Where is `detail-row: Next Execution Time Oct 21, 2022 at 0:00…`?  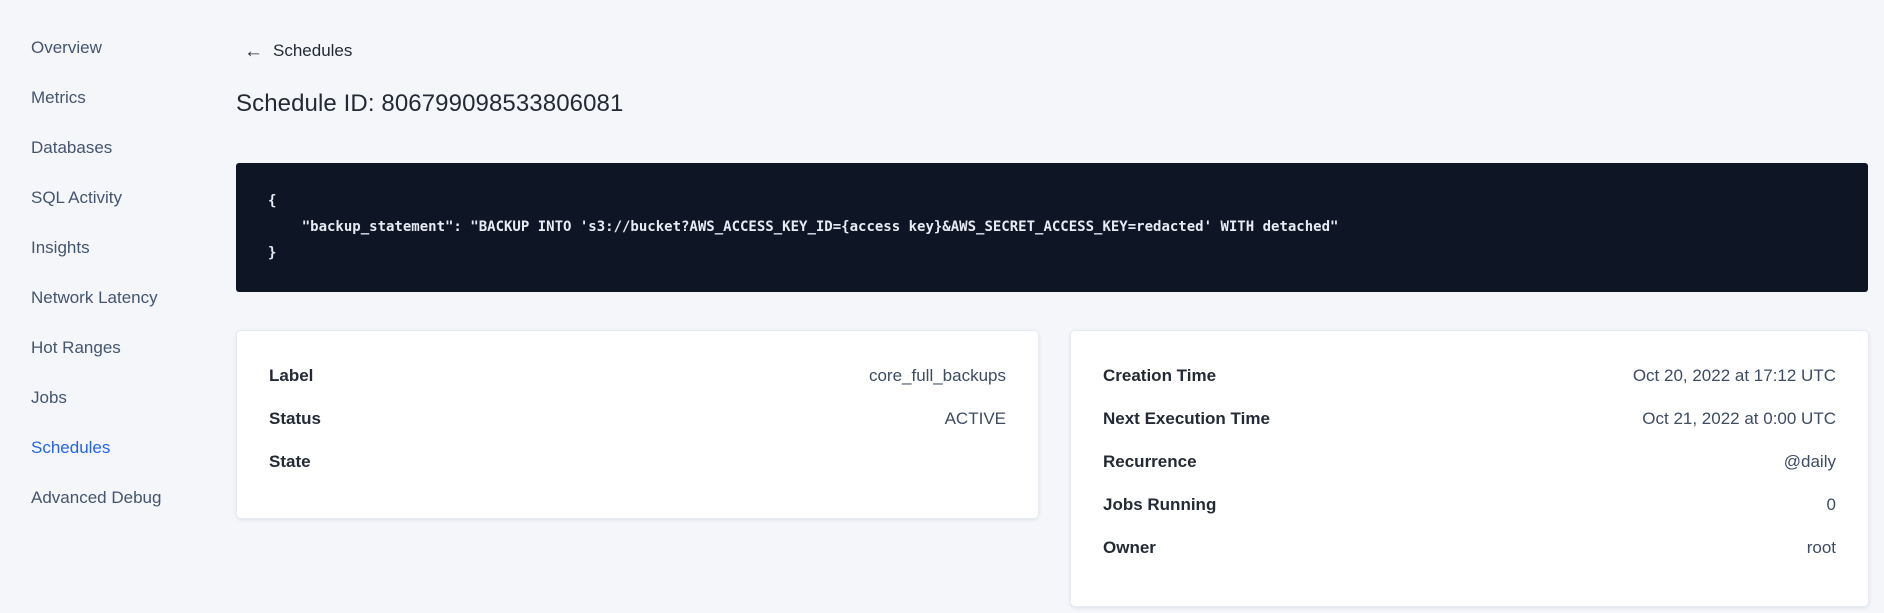
detail-row: Next Execution Time Oct 21, 2022 at 0:00… is located at coordinates (1469, 418).